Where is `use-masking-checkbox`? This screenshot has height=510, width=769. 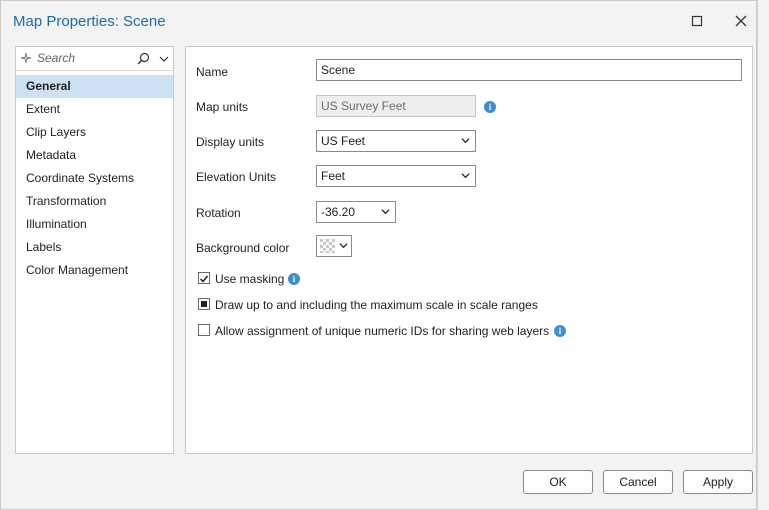
use-masking-checkbox is located at coordinates (204, 278).